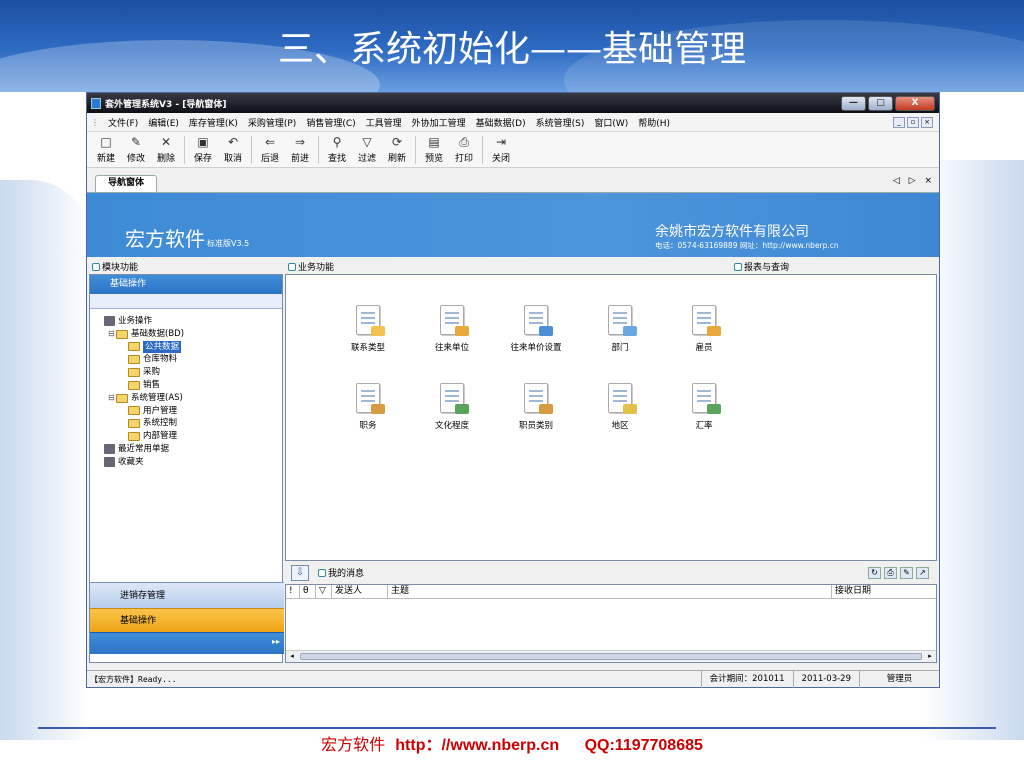  What do you see at coordinates (270, 149) in the screenshot?
I see `back-button: ⇐ 后退` at bounding box center [270, 149].